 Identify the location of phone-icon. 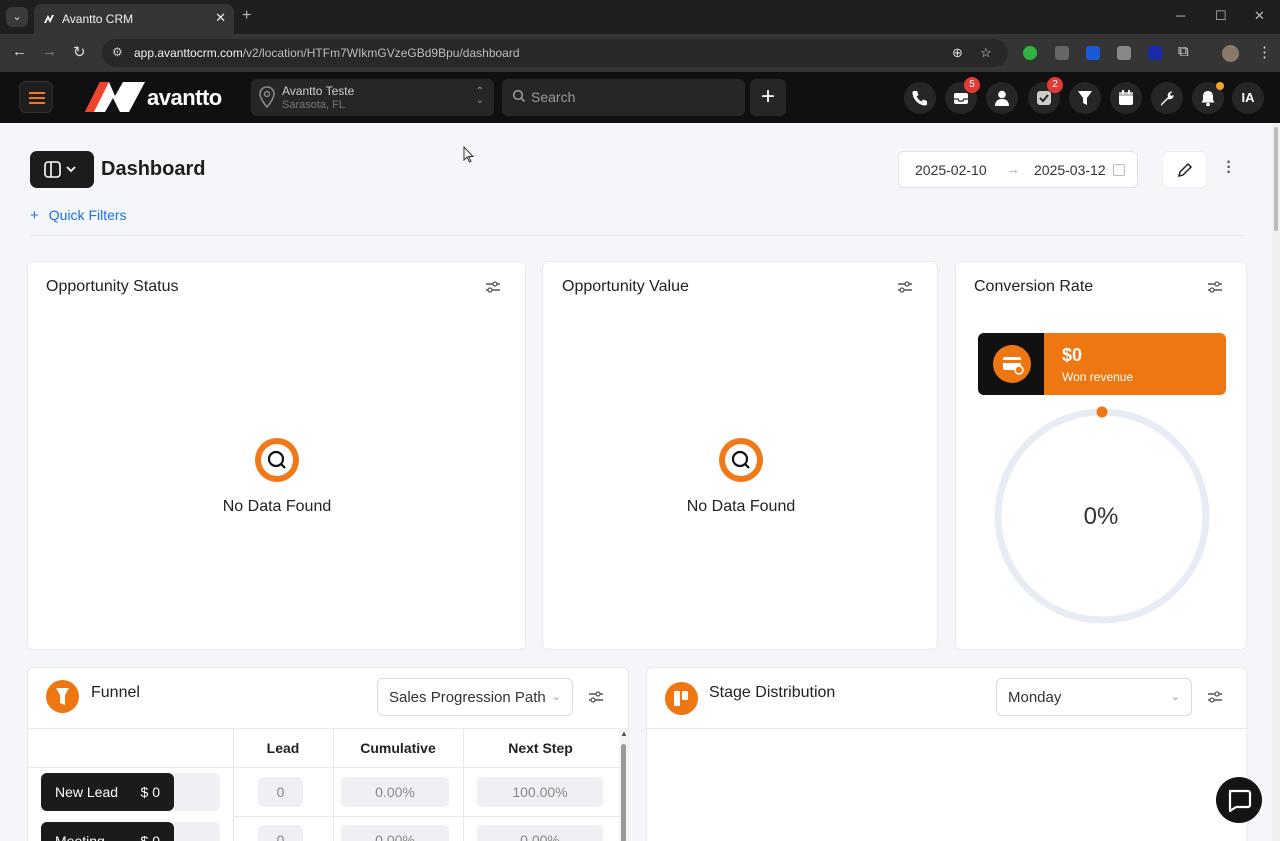
(919, 98).